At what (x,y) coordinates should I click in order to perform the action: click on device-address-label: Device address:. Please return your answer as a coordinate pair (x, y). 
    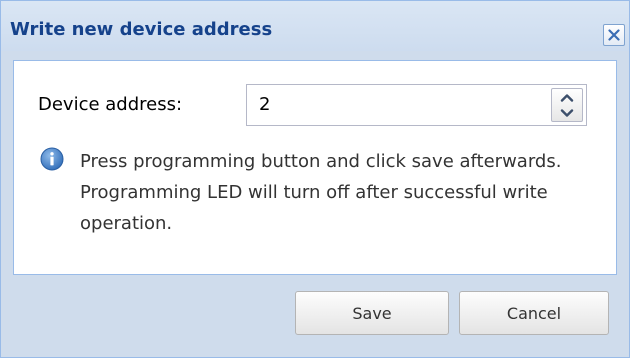
    Looking at the image, I should click on (110, 104).